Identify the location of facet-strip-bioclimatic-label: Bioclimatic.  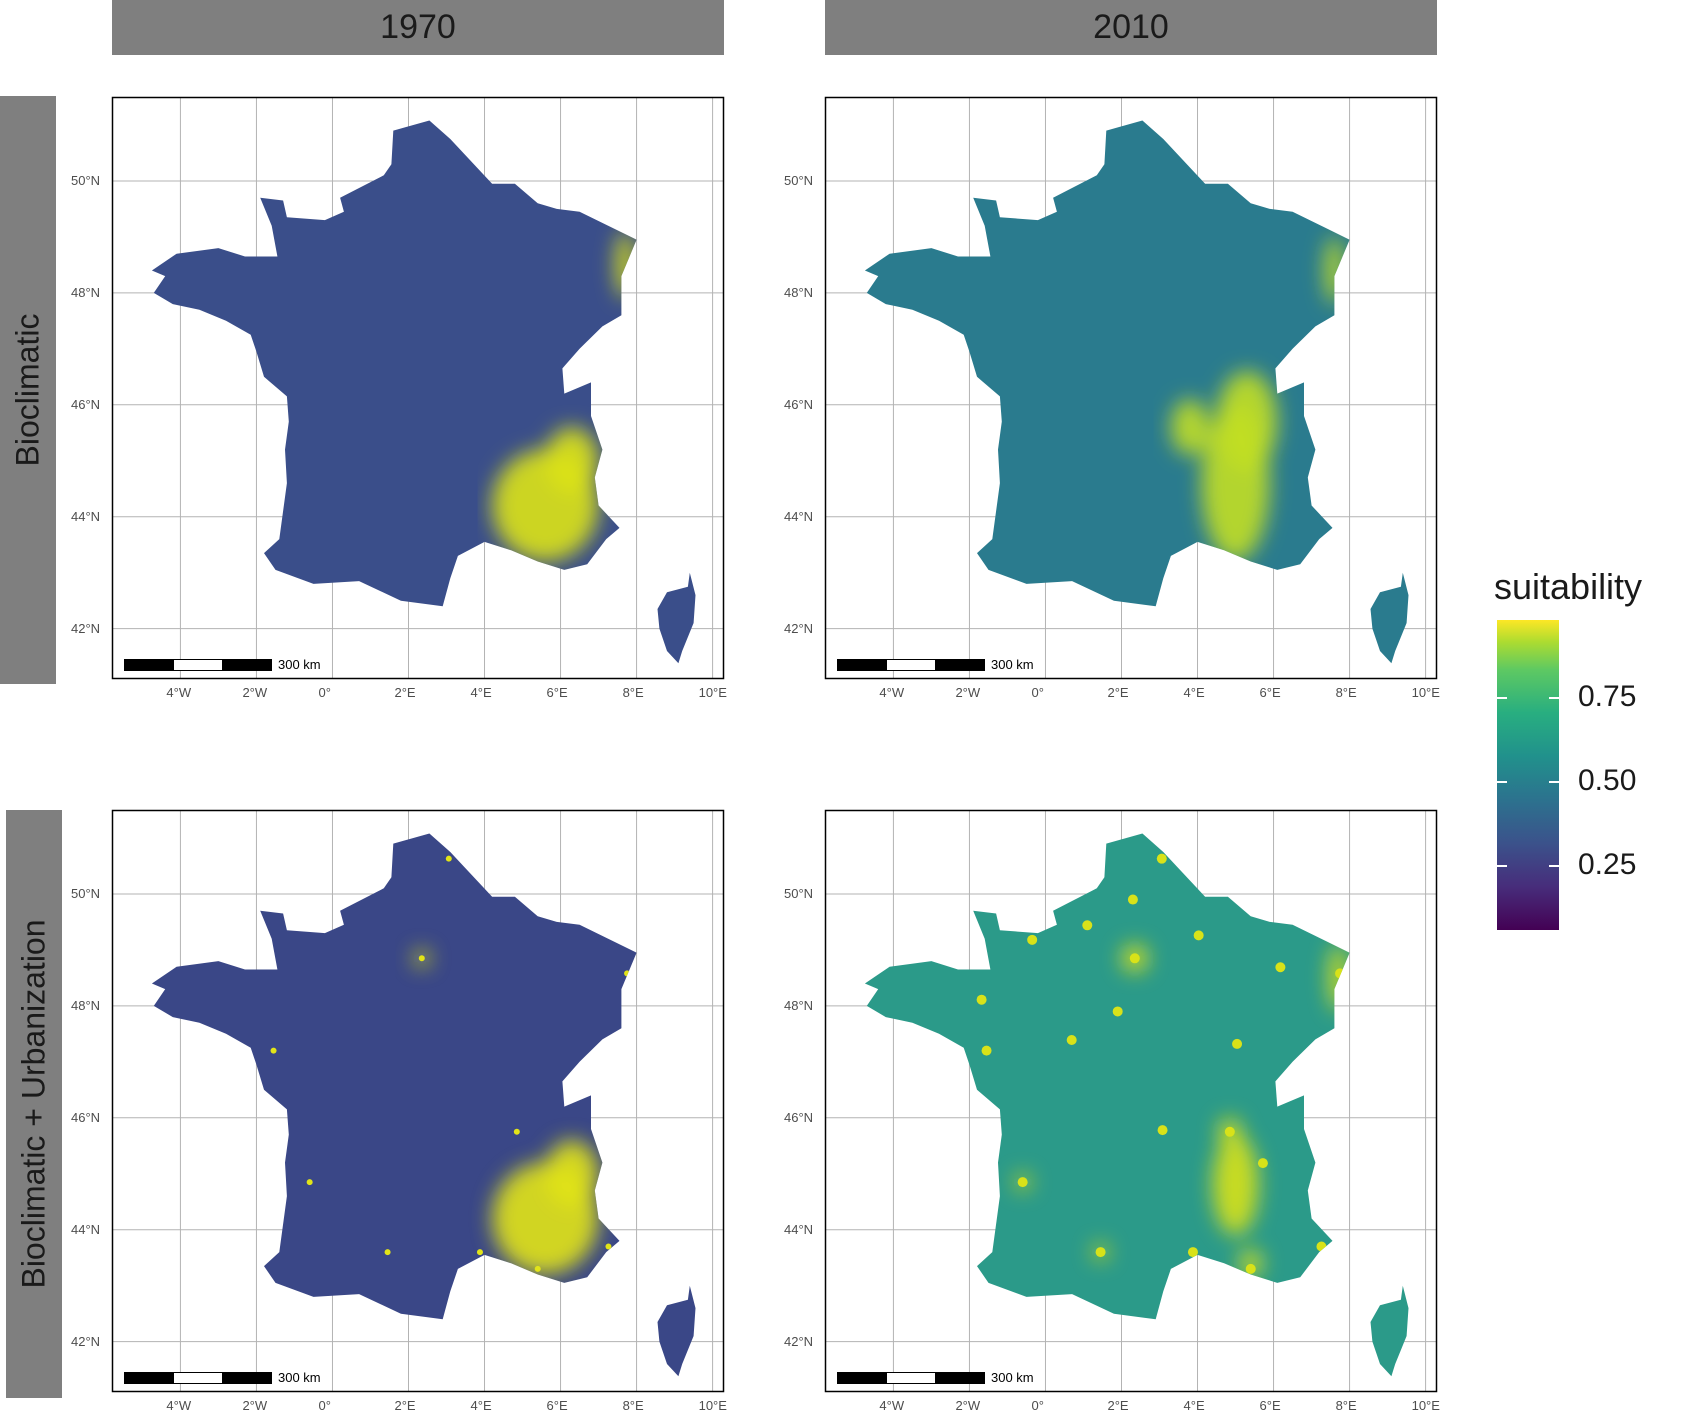
(27, 390).